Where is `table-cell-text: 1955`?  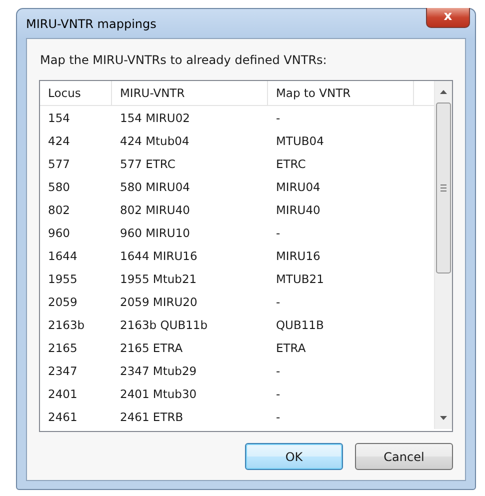 table-cell-text: 1955 is located at coordinates (62, 279).